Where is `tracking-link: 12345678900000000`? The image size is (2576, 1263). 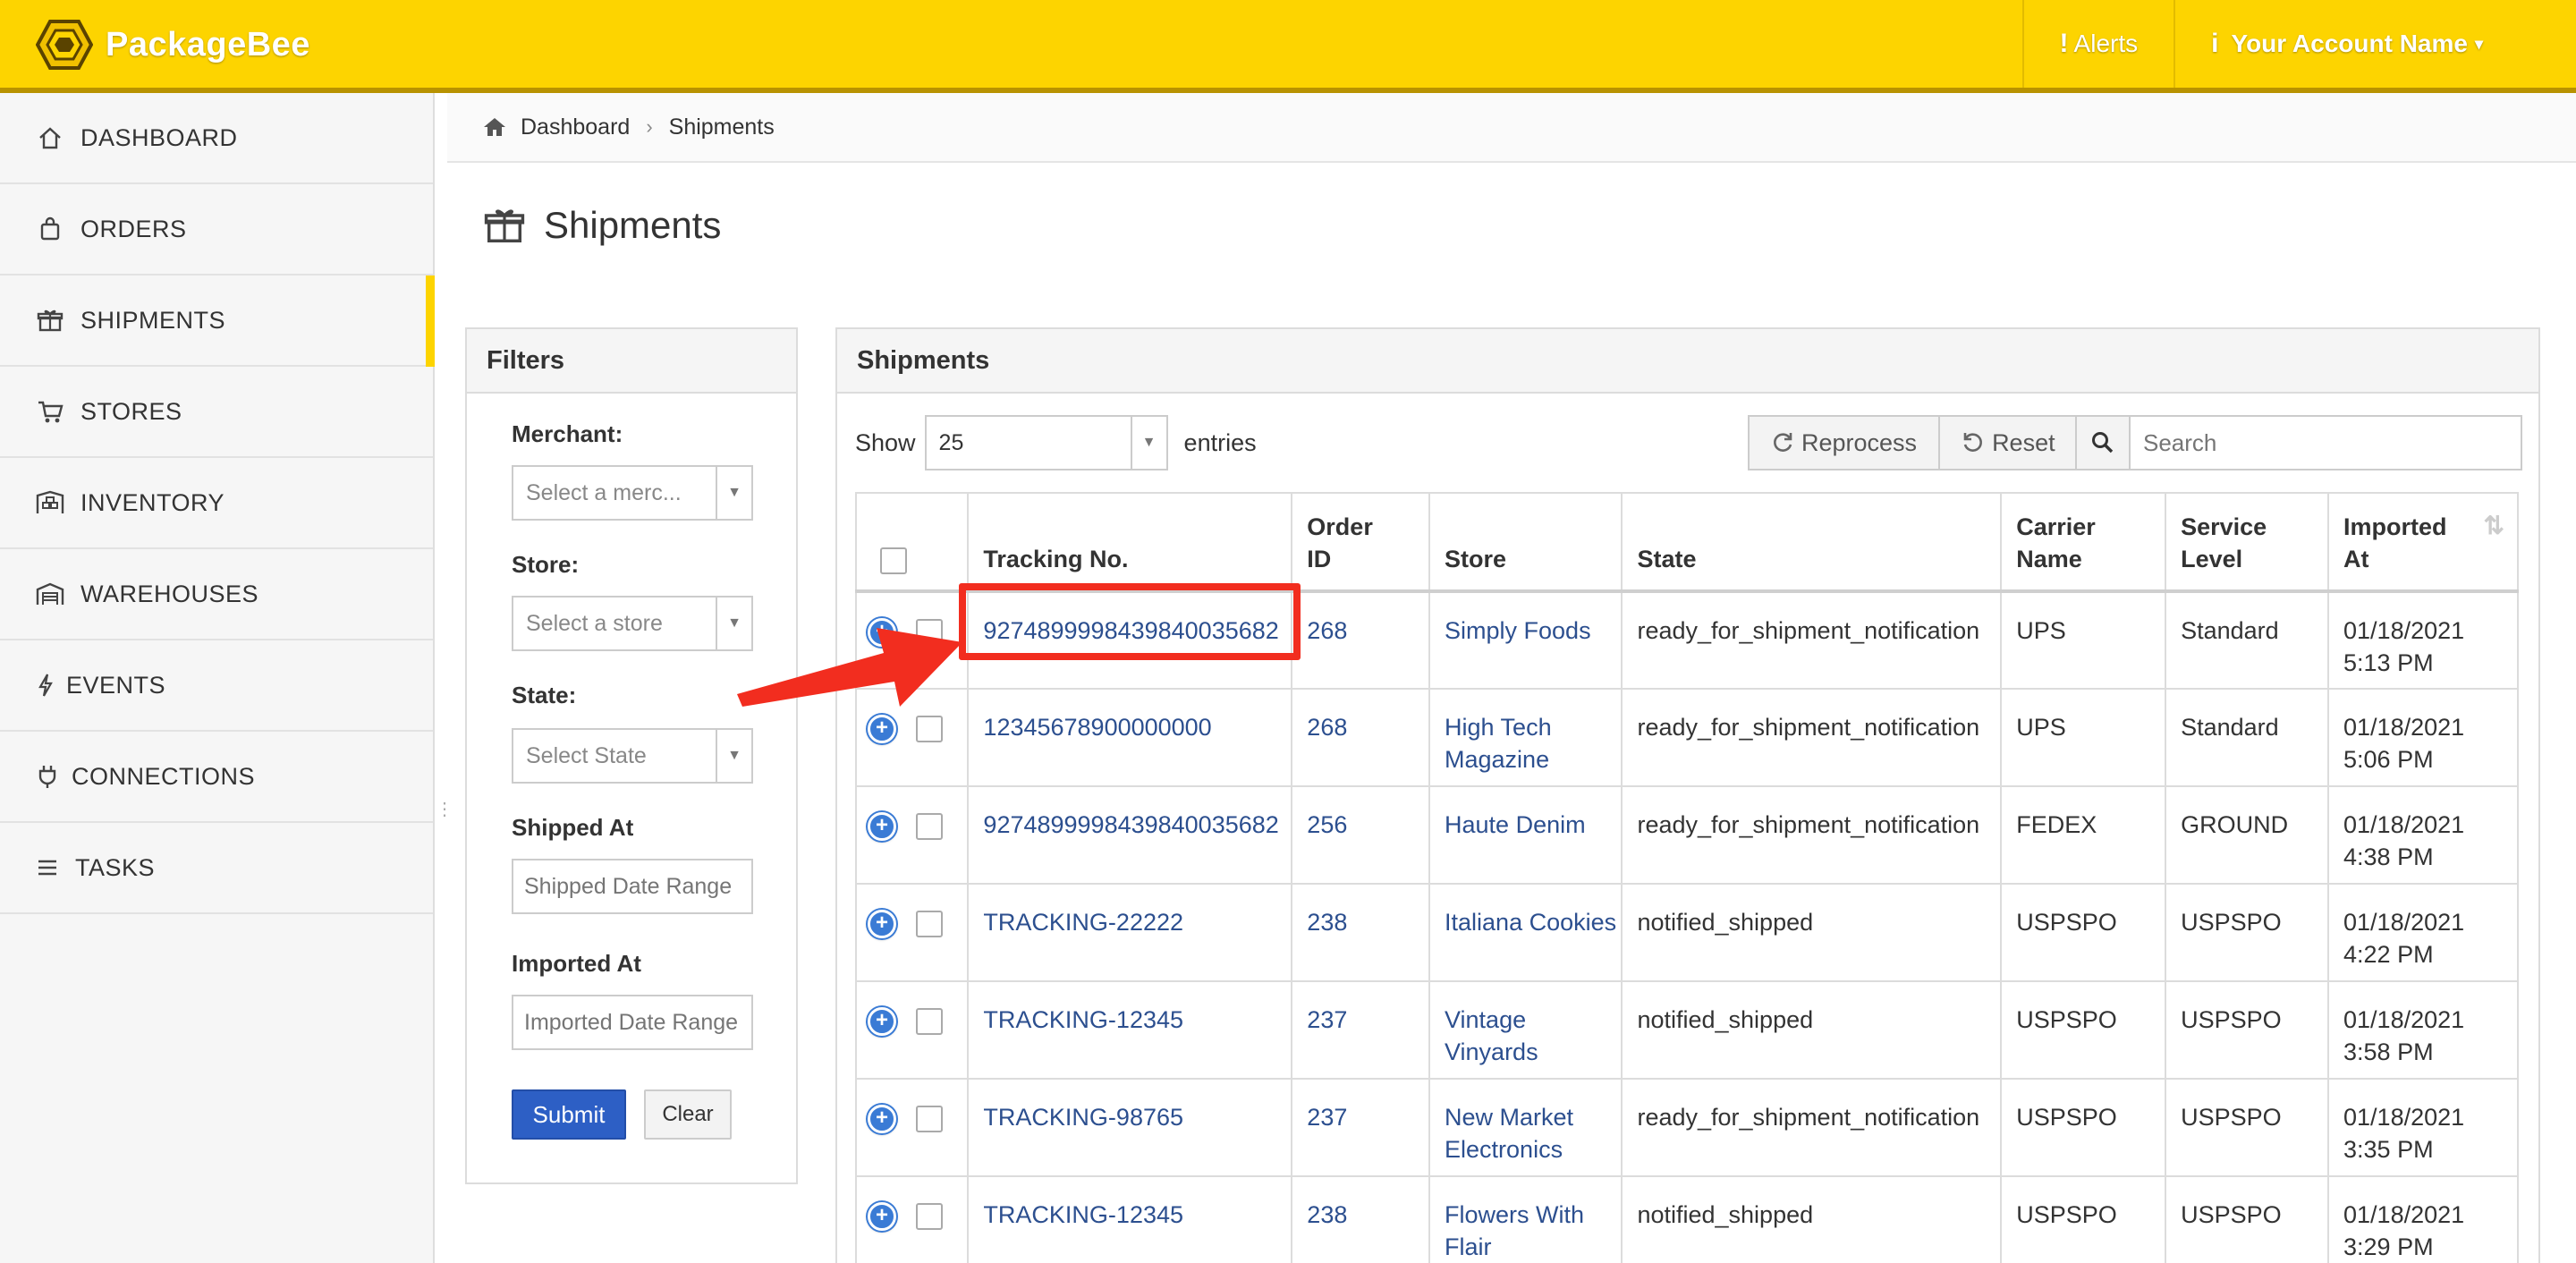 tracking-link: 12345678900000000 is located at coordinates (1097, 727).